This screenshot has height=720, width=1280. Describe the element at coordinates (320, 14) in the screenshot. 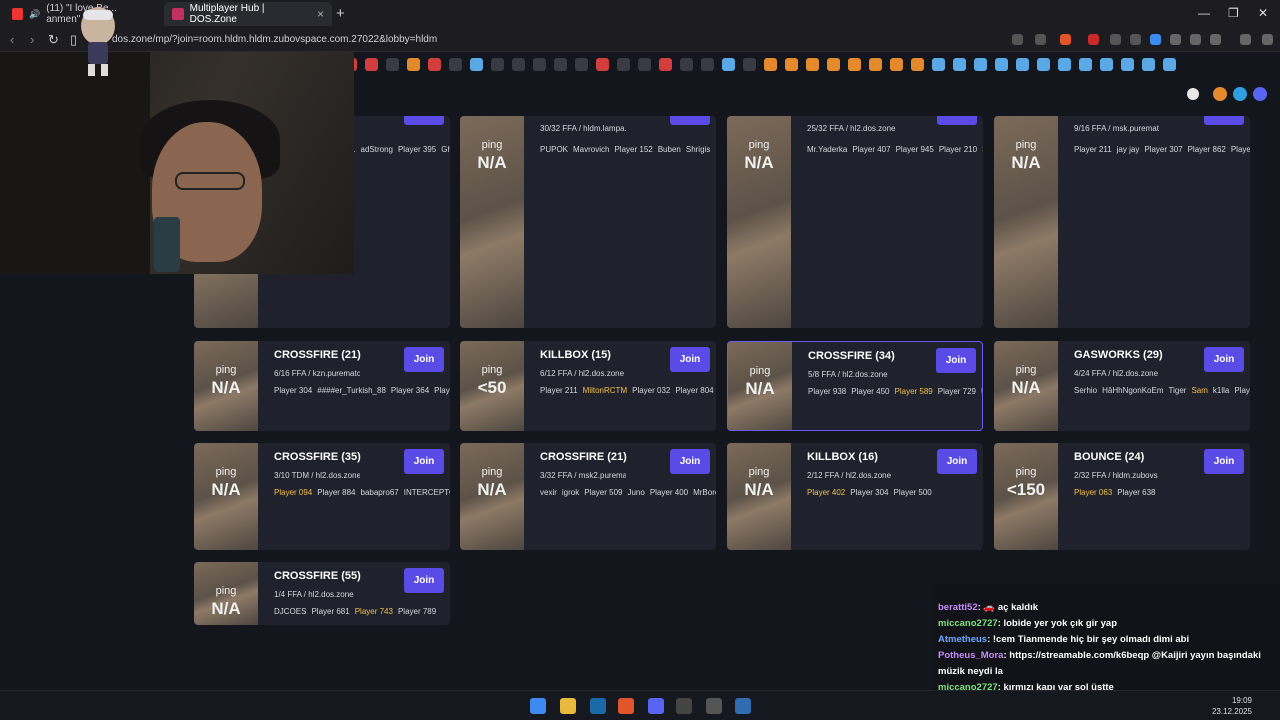

I see `close-icon: ×` at that location.